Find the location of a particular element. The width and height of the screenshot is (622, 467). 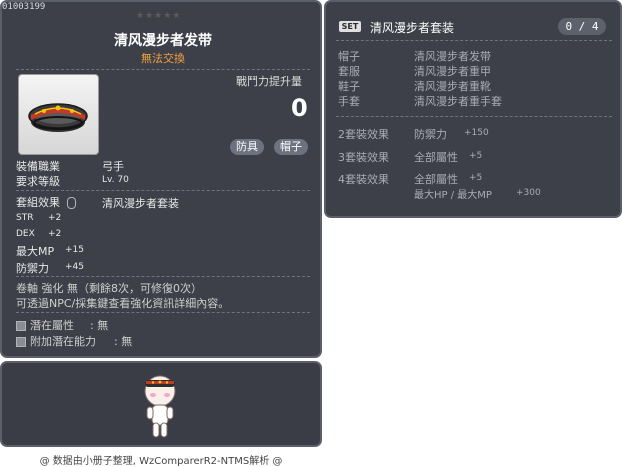

potential-row: 潛在屬性 is located at coordinates (45, 325).